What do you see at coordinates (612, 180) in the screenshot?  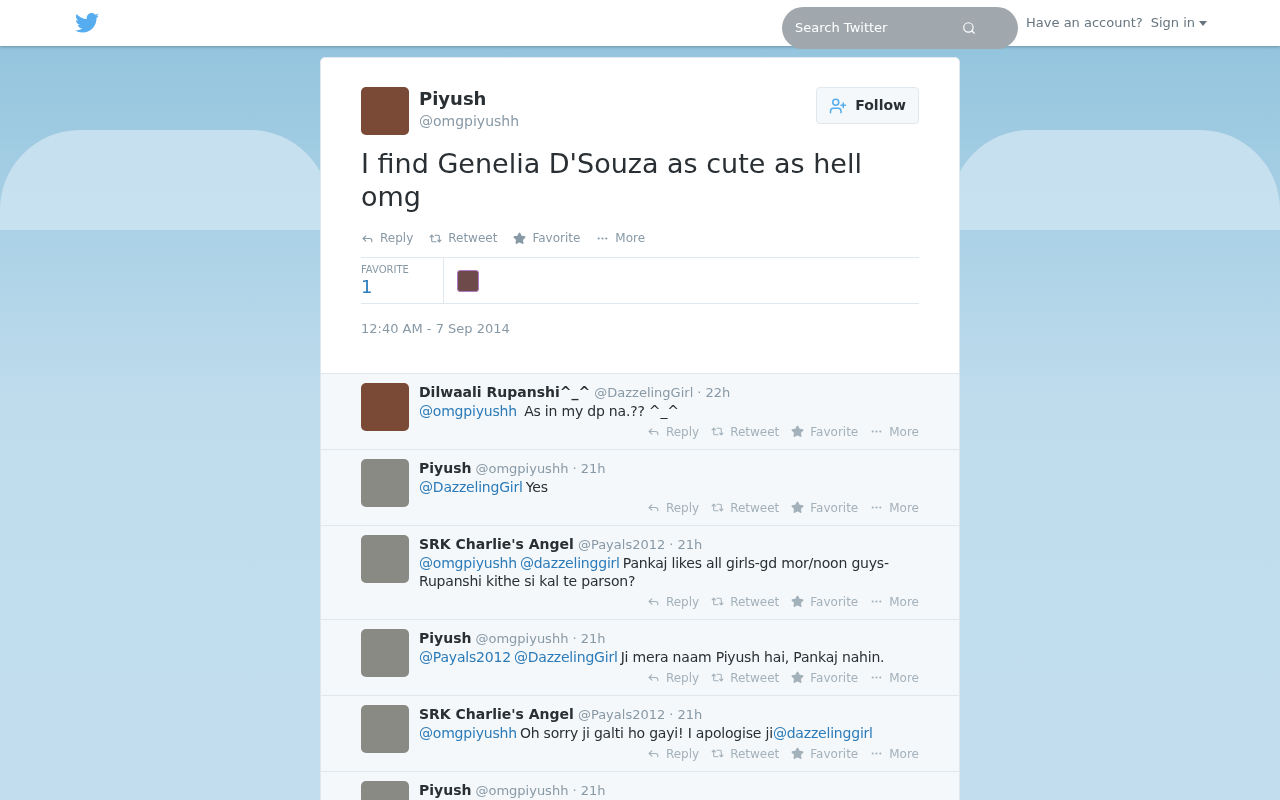 I see `tweet-text: I find Genelia D'Souza as cute as hell omg` at bounding box center [612, 180].